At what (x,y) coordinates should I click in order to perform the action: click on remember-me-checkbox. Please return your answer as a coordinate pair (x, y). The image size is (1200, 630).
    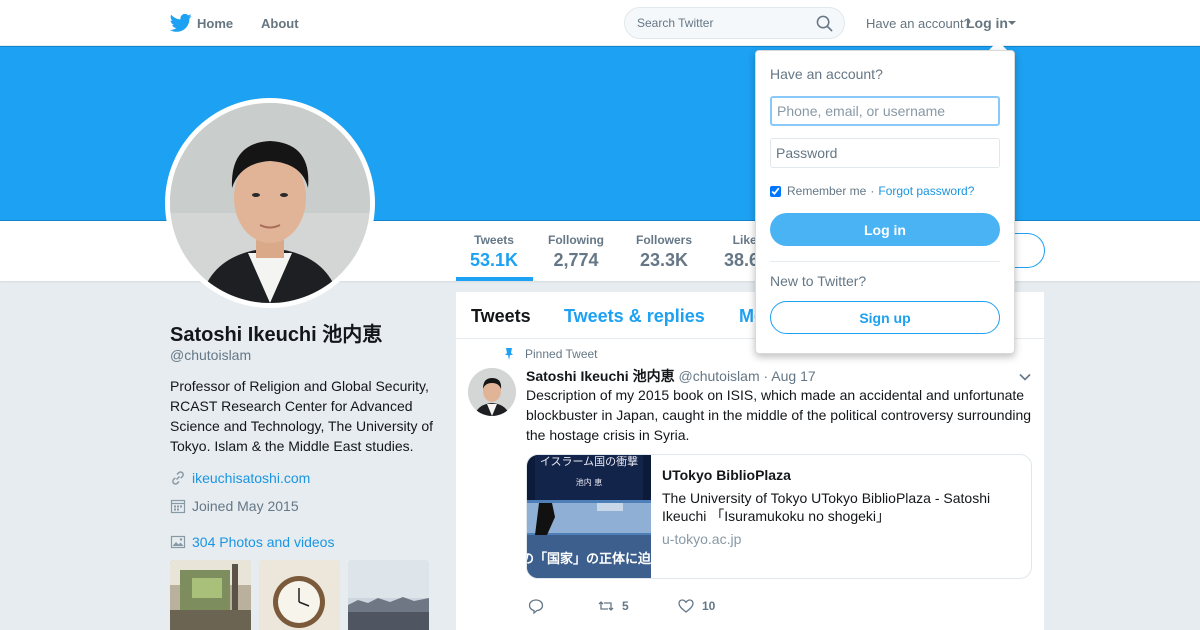
    Looking at the image, I should click on (775, 191).